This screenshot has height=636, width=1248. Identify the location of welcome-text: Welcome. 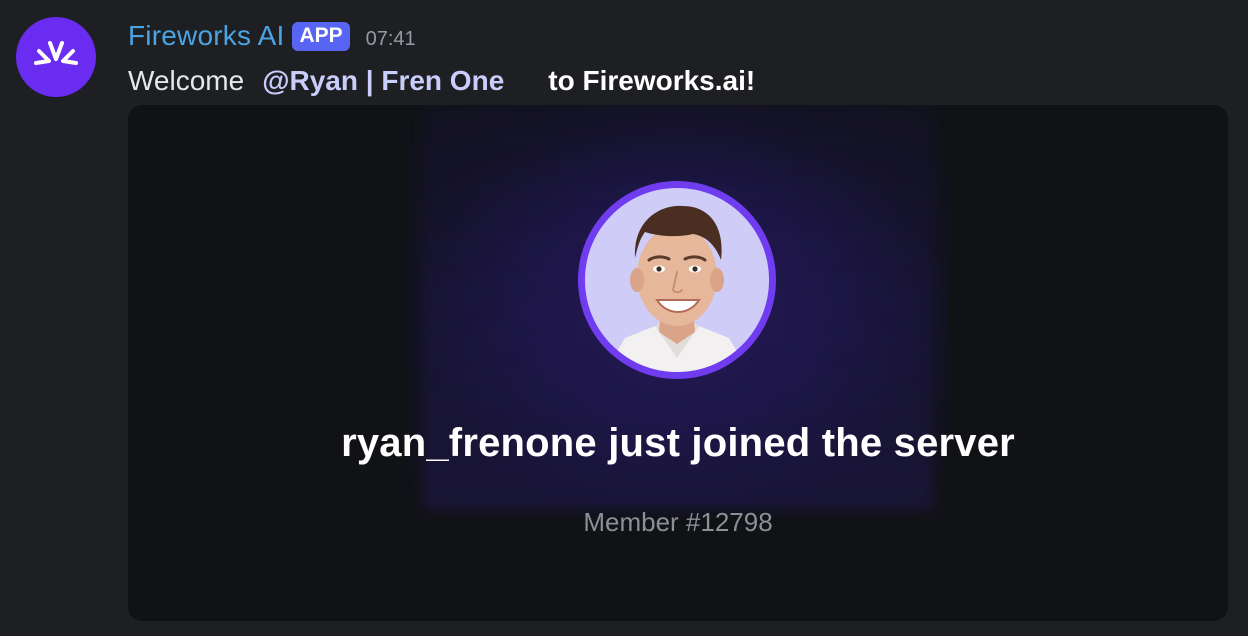
(186, 80).